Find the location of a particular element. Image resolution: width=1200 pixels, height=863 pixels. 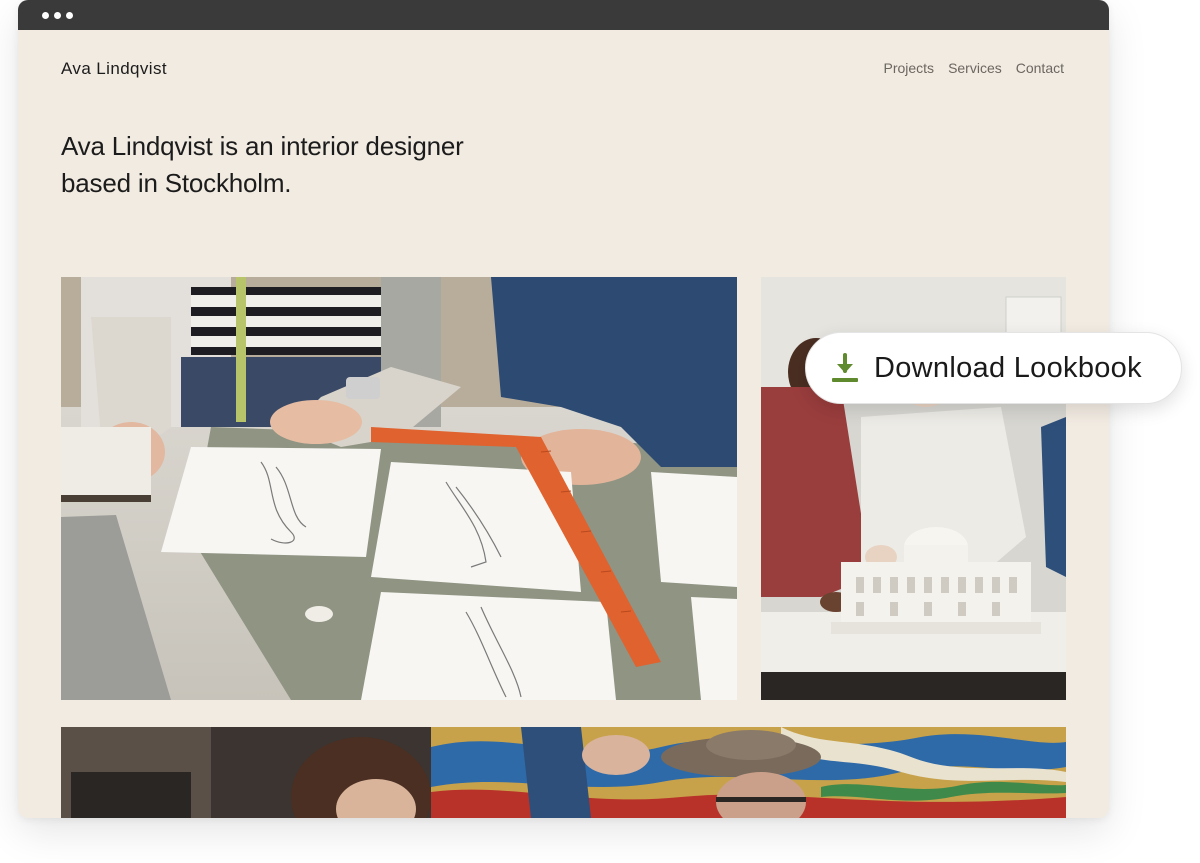

headline-line-1: Ava Lindqvist is an interior designer is located at coordinates (262, 146).